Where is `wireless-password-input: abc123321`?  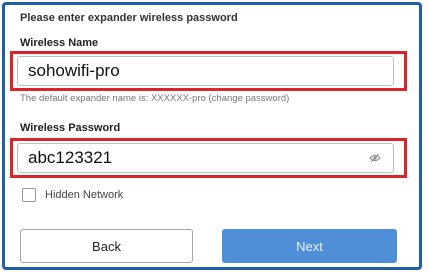
wireless-password-input: abc123321 is located at coordinates (205, 158).